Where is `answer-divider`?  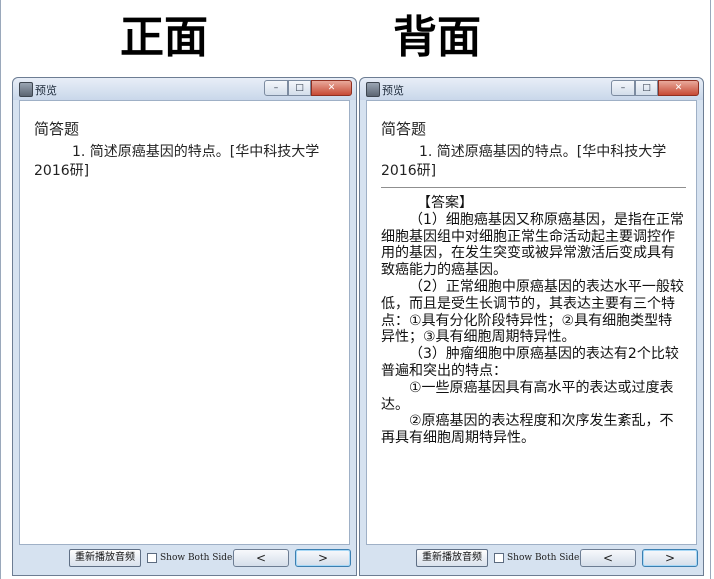
answer-divider is located at coordinates (533, 187).